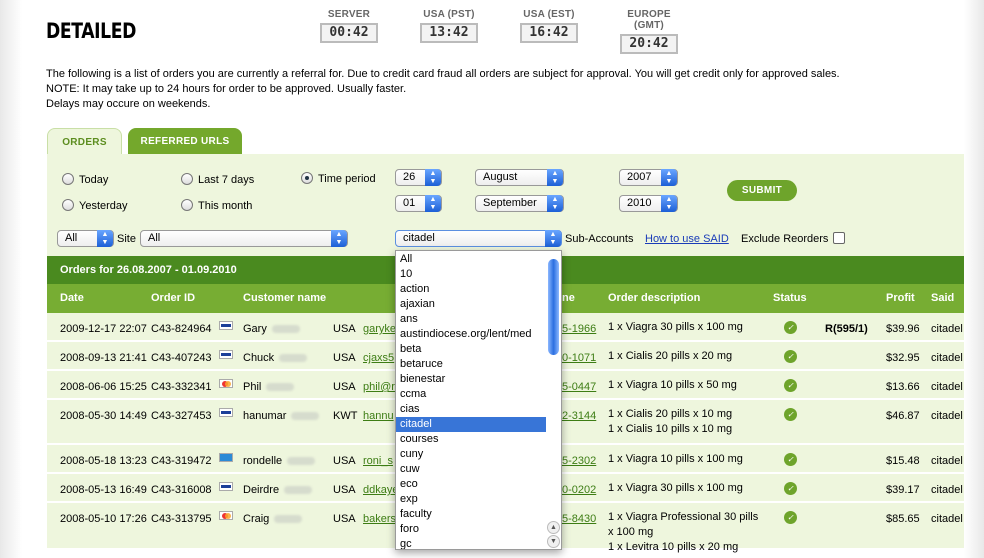 Image resolution: width=984 pixels, height=558 pixels. What do you see at coordinates (579, 387) in the screenshot?
I see `customer-phone-link: 5-0447` at bounding box center [579, 387].